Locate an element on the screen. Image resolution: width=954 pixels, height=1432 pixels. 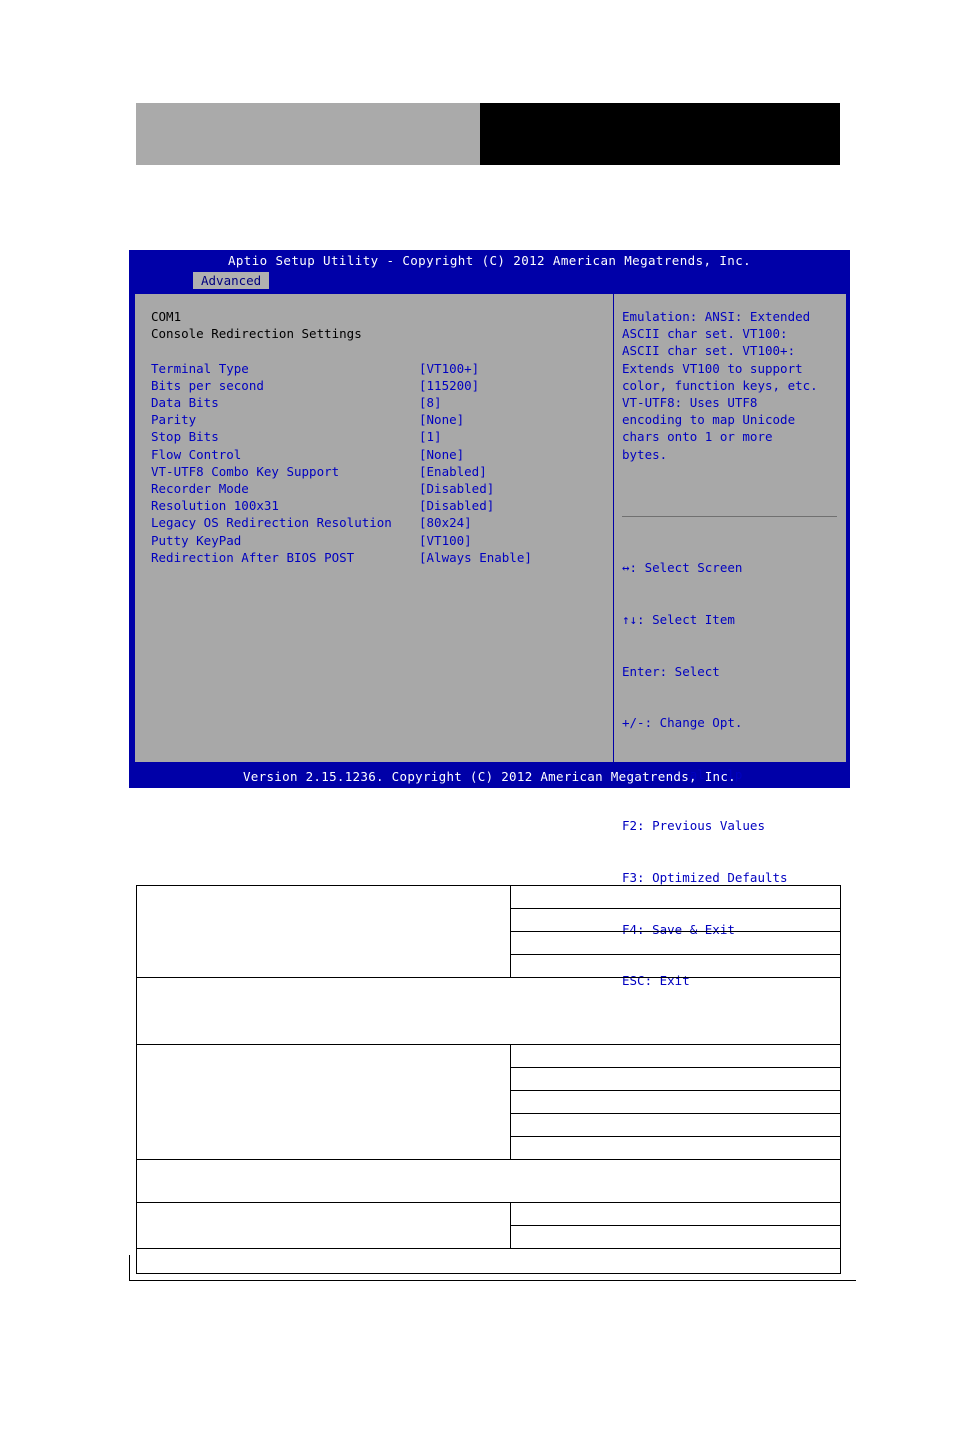
option-value: [VT100+] is located at coordinates (449, 368).